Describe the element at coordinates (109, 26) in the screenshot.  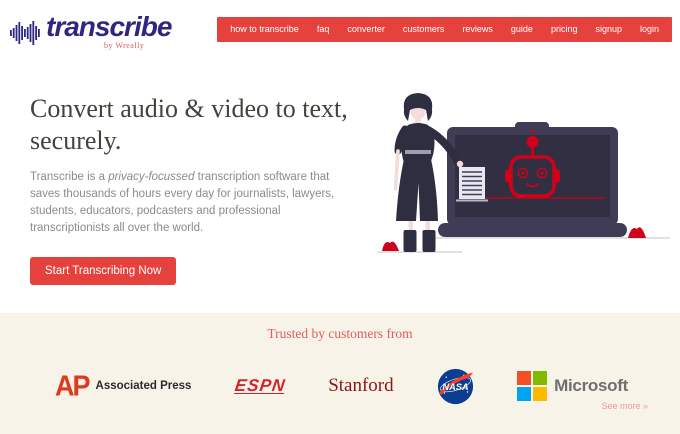
I see `logo-wordmark: transcribe` at that location.